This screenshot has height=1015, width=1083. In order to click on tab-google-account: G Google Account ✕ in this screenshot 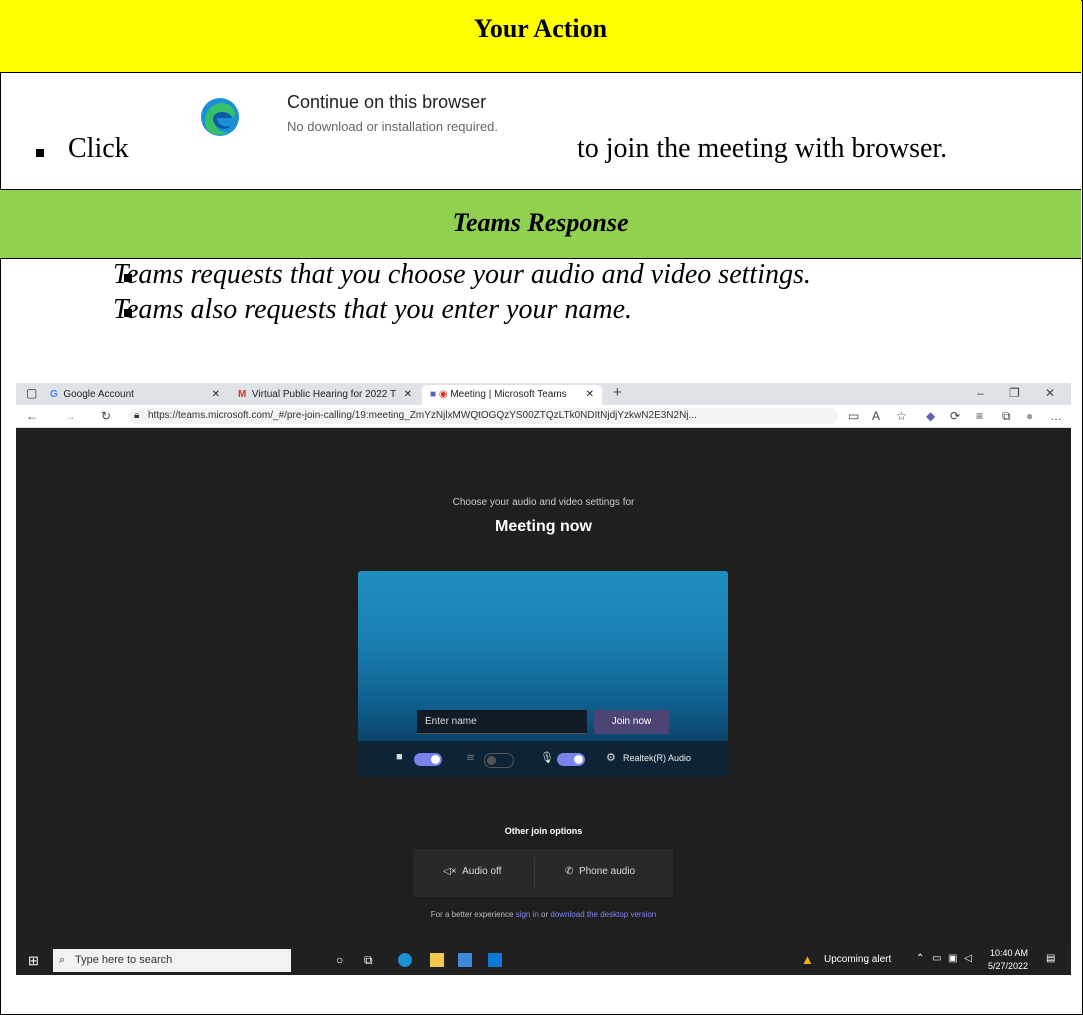, I will do `click(138, 395)`.